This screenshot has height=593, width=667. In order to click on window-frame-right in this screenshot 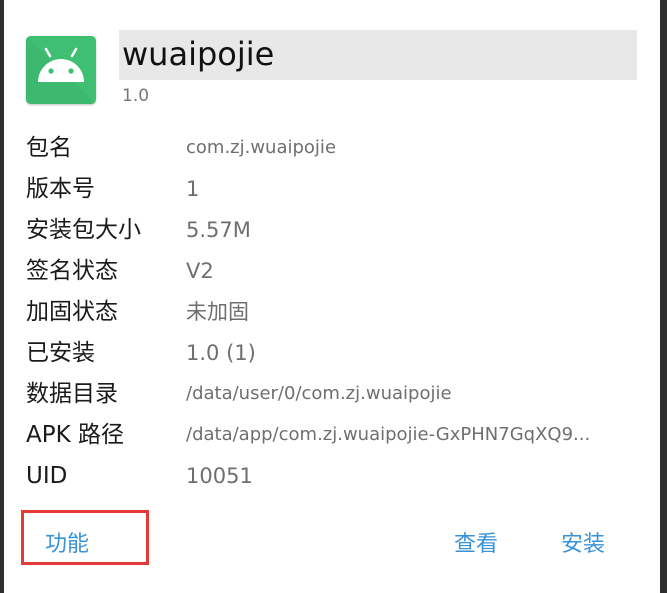, I will do `click(663, 296)`.